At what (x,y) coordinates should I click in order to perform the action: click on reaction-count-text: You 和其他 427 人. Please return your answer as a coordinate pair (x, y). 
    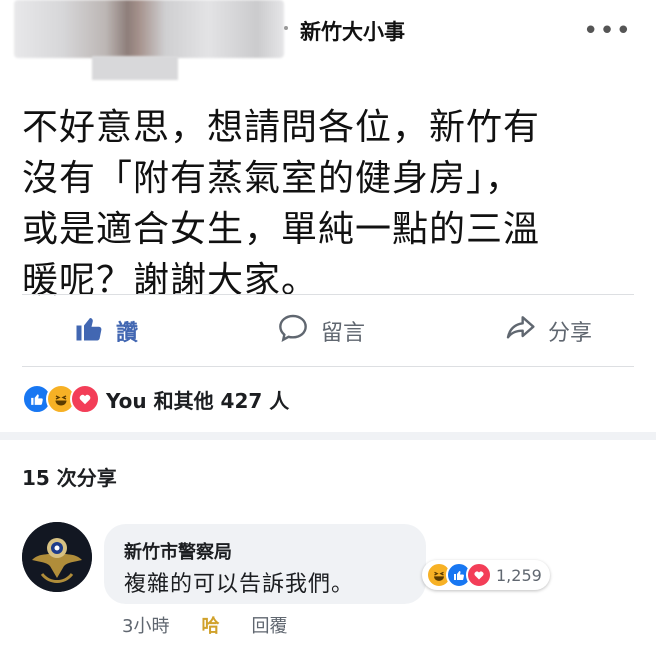
    Looking at the image, I should click on (198, 400).